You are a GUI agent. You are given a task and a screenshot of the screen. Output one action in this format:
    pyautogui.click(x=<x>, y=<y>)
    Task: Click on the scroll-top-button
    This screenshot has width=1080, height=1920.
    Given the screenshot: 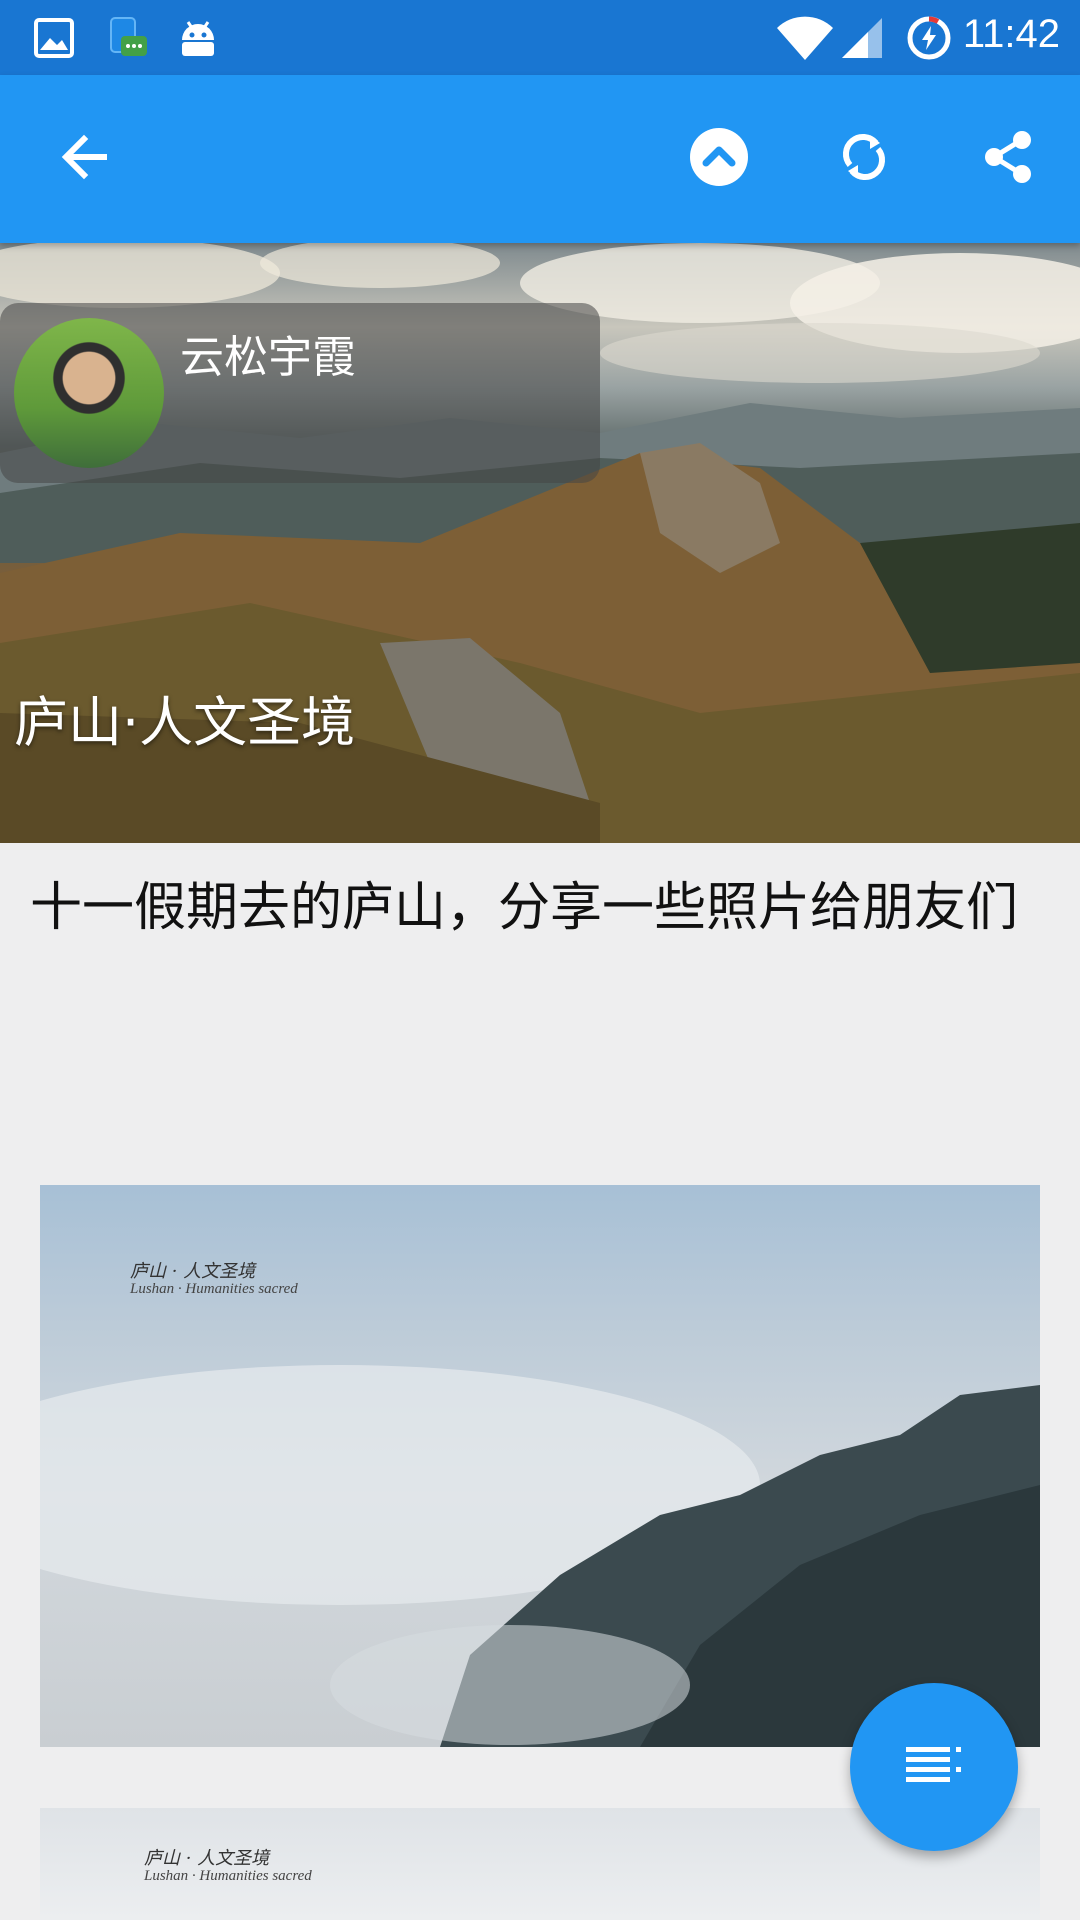 What is the action you would take?
    pyautogui.click(x=719, y=159)
    